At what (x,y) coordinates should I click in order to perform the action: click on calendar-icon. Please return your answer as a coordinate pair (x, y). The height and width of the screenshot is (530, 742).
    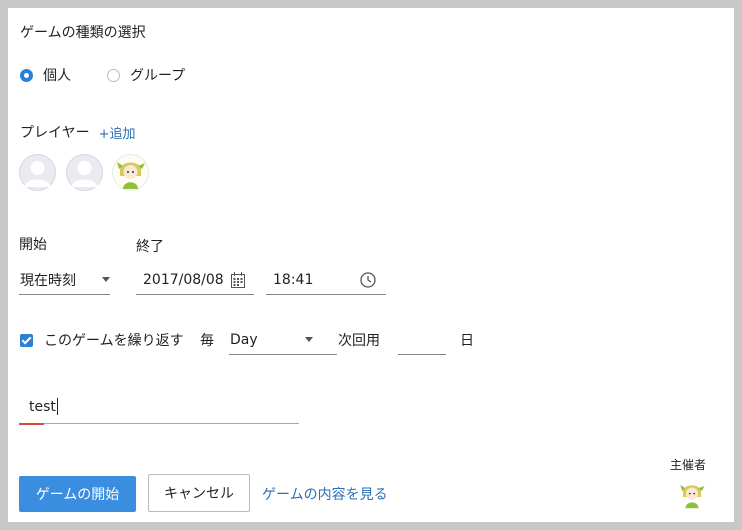
    Looking at the image, I should click on (238, 279).